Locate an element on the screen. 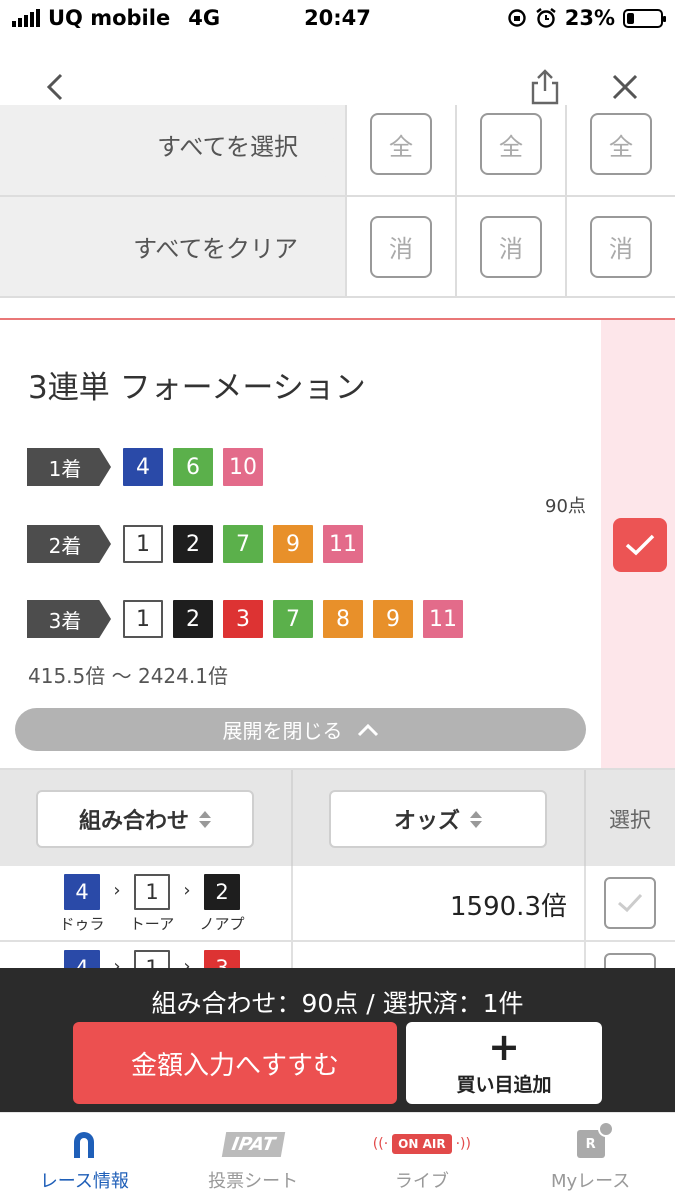 Image resolution: width=675 pixels, height=1200 pixels. row-odds: 1590.3倍 is located at coordinates (508, 907).